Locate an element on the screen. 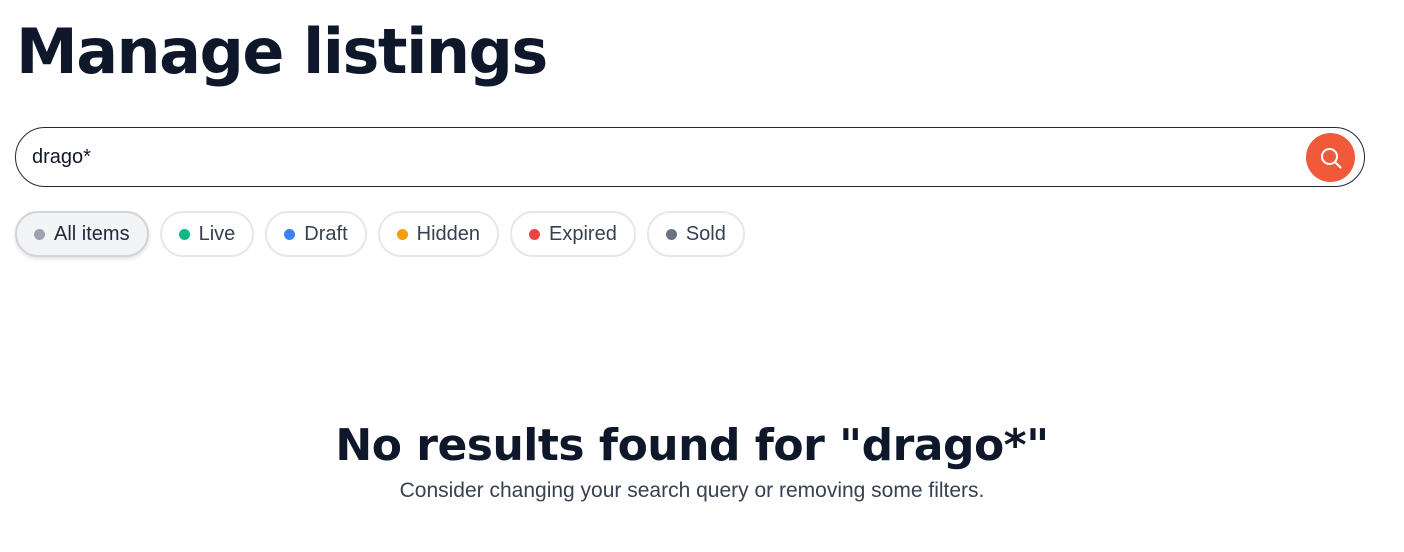 Image resolution: width=1404 pixels, height=552 pixels. search-button is located at coordinates (1330, 157).